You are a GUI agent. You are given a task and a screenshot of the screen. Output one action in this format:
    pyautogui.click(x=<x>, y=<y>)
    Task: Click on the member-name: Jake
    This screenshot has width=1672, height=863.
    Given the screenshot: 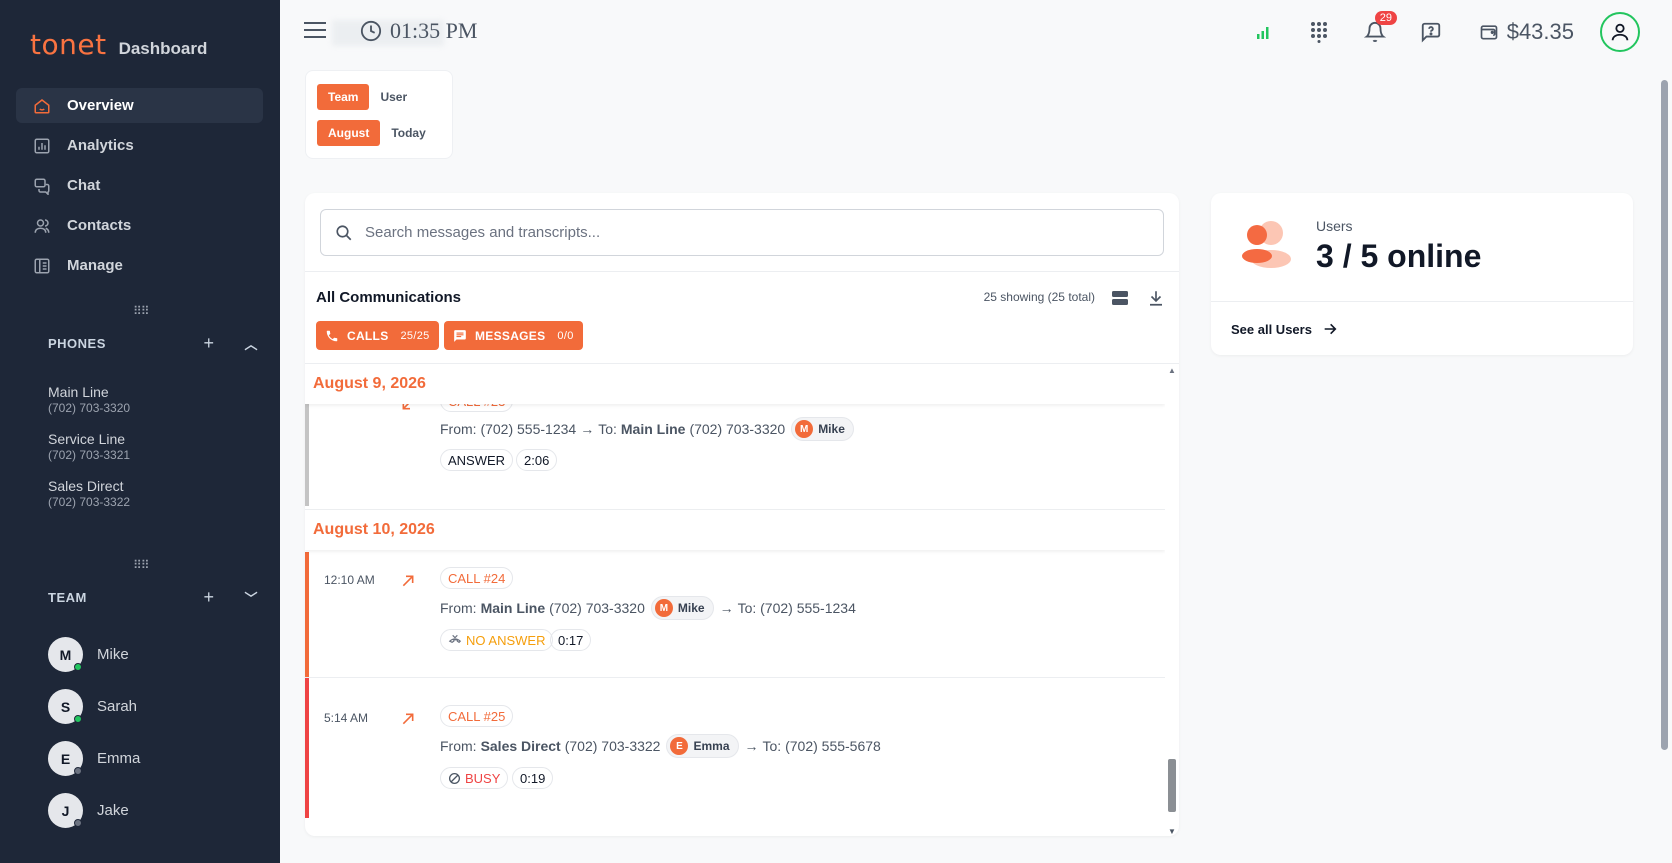 What is the action you would take?
    pyautogui.click(x=113, y=810)
    